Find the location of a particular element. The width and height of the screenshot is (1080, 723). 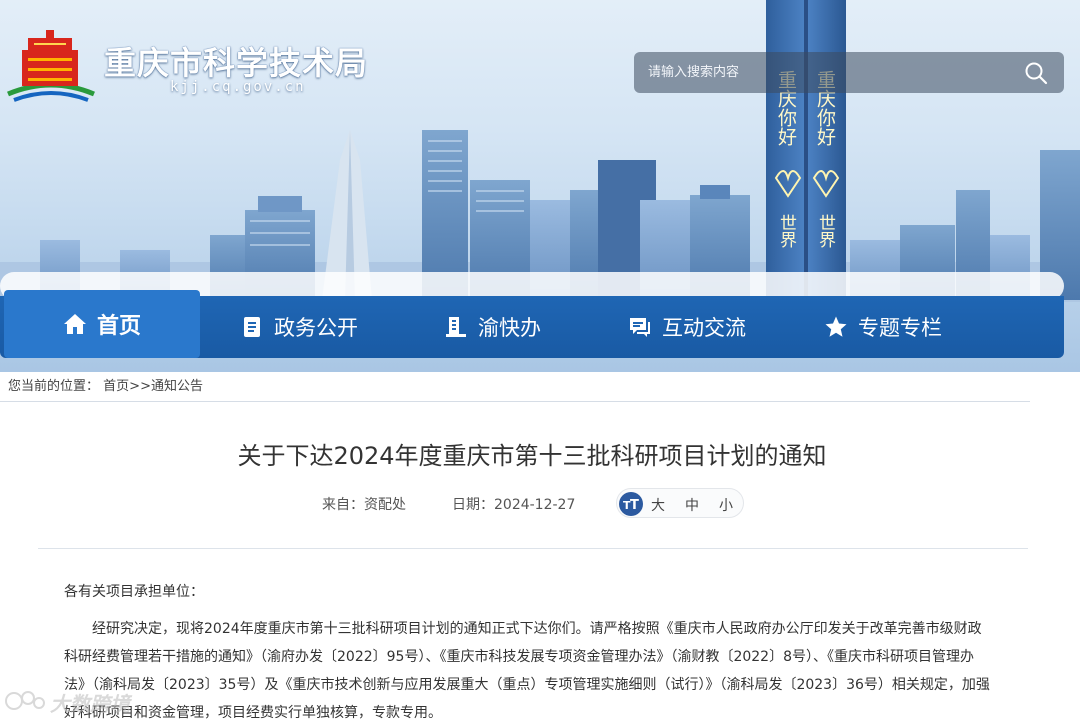

nav-label-interaction: 互动交流 is located at coordinates (704, 328).